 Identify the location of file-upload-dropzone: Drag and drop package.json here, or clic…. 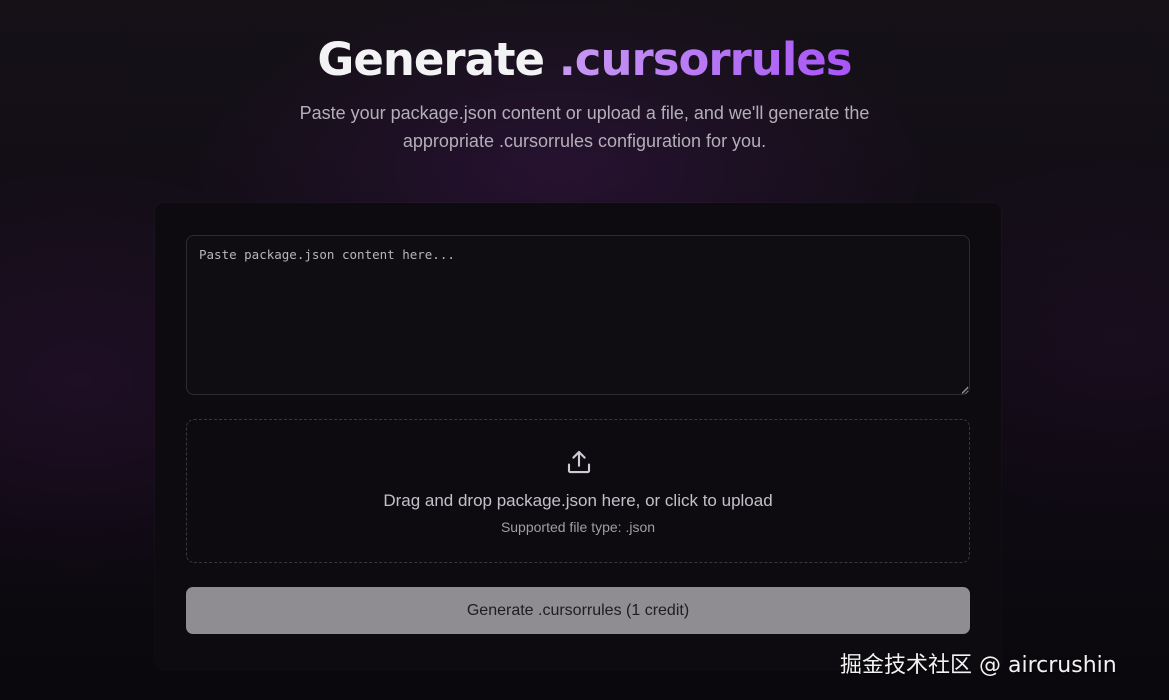
(578, 491).